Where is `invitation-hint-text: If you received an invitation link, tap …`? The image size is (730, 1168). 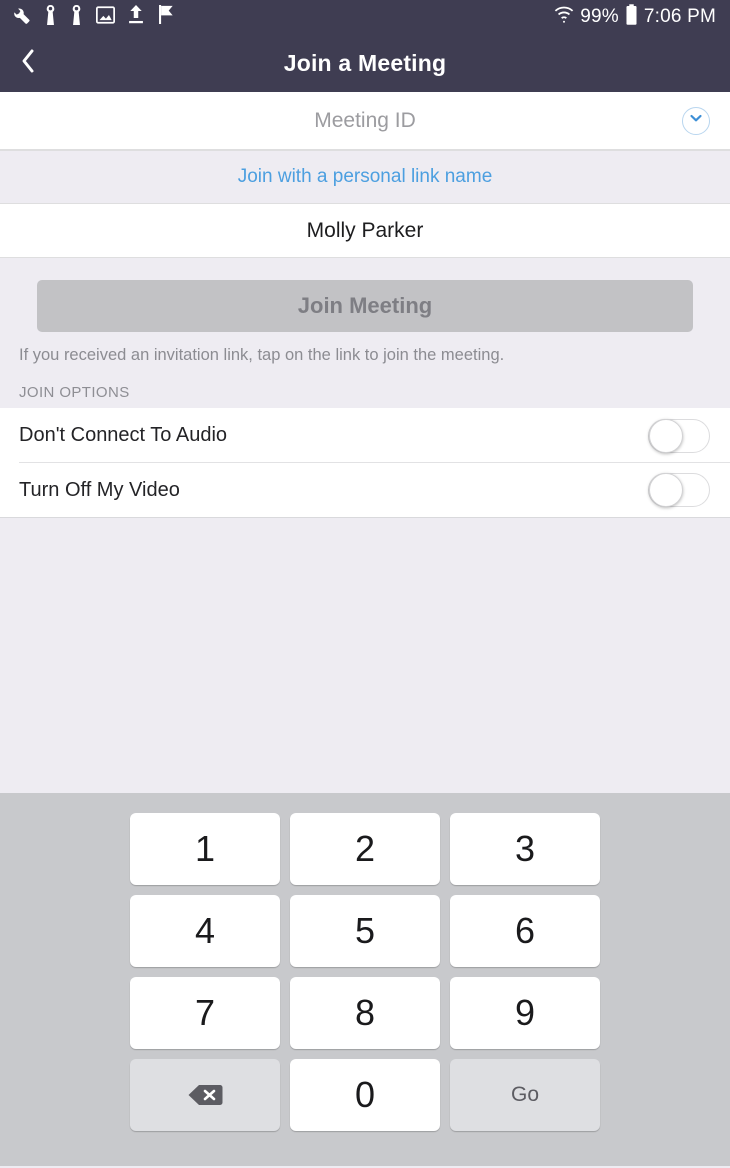
invitation-hint-text: If you received an invitation link, tap … is located at coordinates (365, 348).